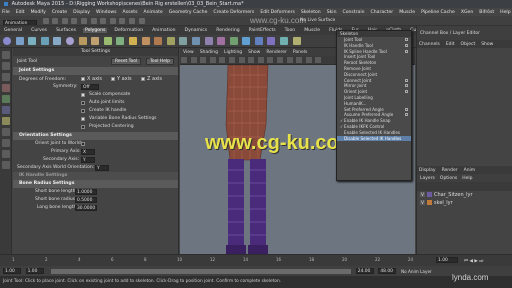 This screenshot has height=288, width=512. Describe the element at coordinates (103, 21) in the screenshot. I see `select-object-icon` at that location.